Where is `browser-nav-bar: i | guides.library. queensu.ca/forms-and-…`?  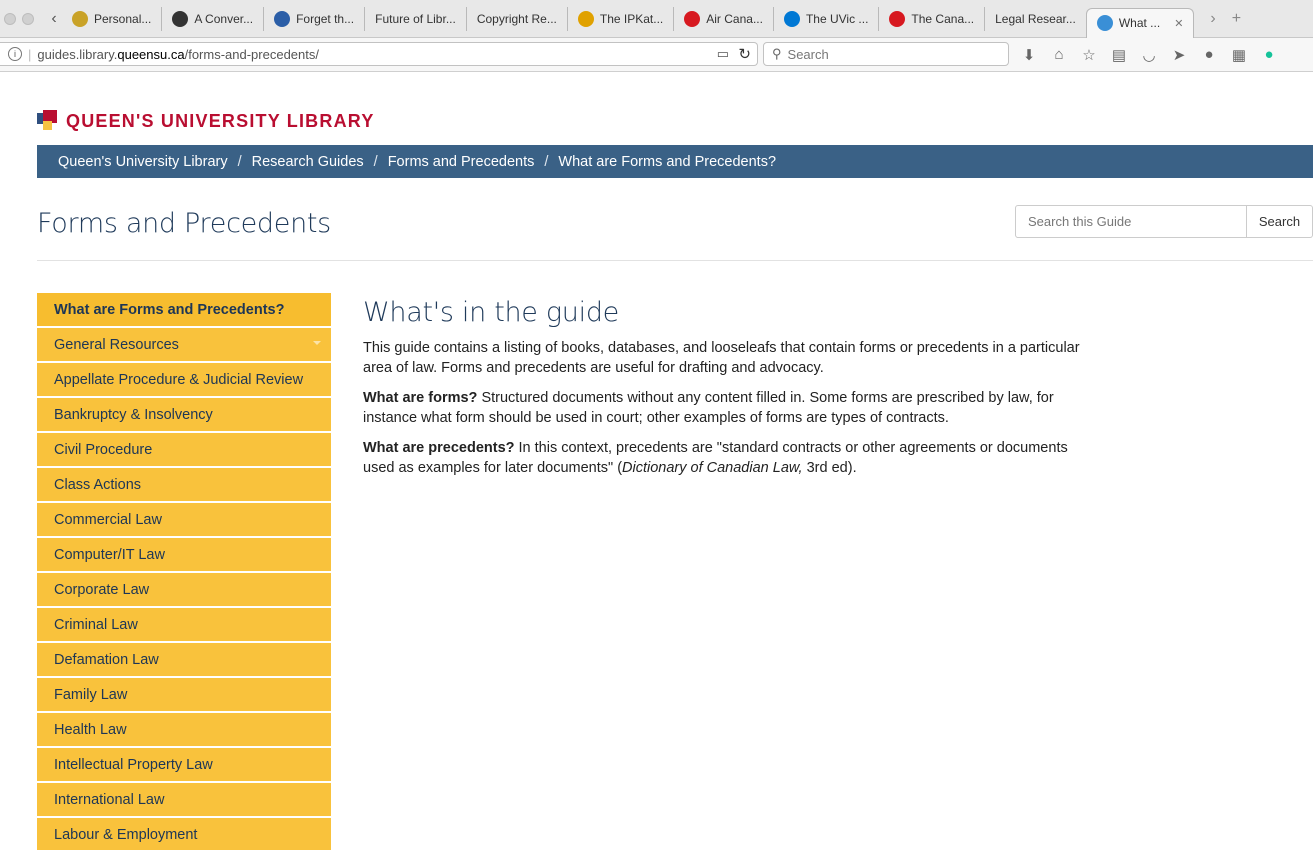 browser-nav-bar: i | guides.library. queensu.ca/forms-and-… is located at coordinates (656, 55).